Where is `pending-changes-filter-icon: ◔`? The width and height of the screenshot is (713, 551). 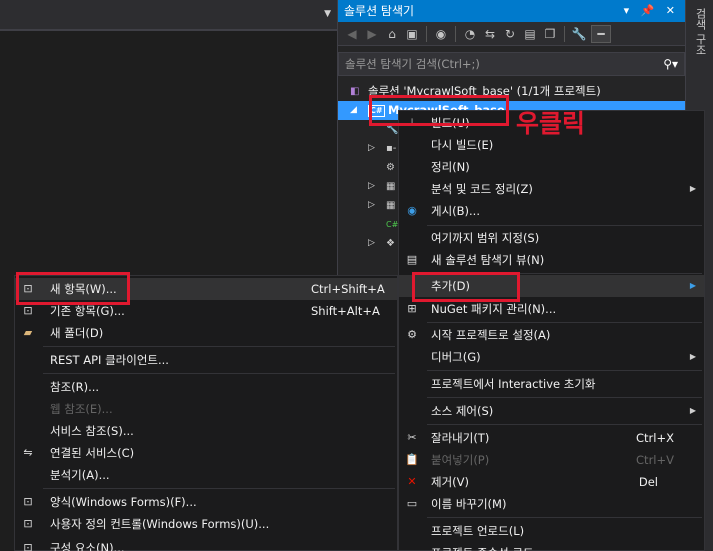 pending-changes-filter-icon: ◔ is located at coordinates (470, 34).